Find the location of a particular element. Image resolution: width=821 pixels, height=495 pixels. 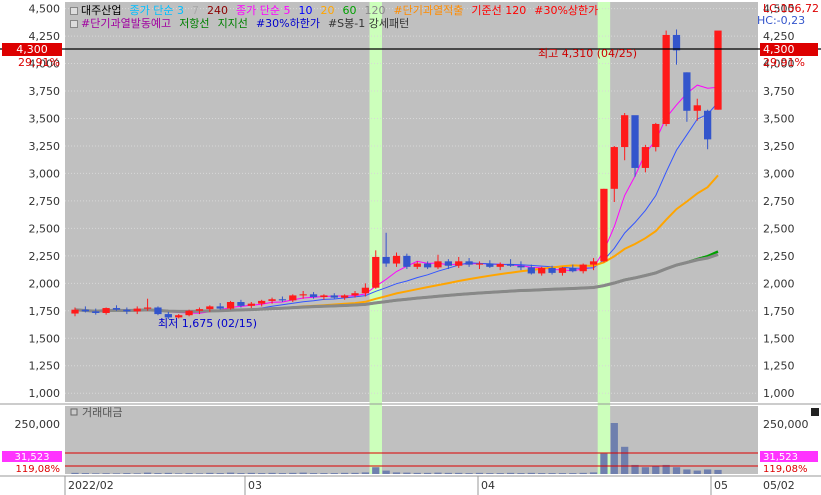

close-volume-panel-icon is located at coordinates (815, 412).